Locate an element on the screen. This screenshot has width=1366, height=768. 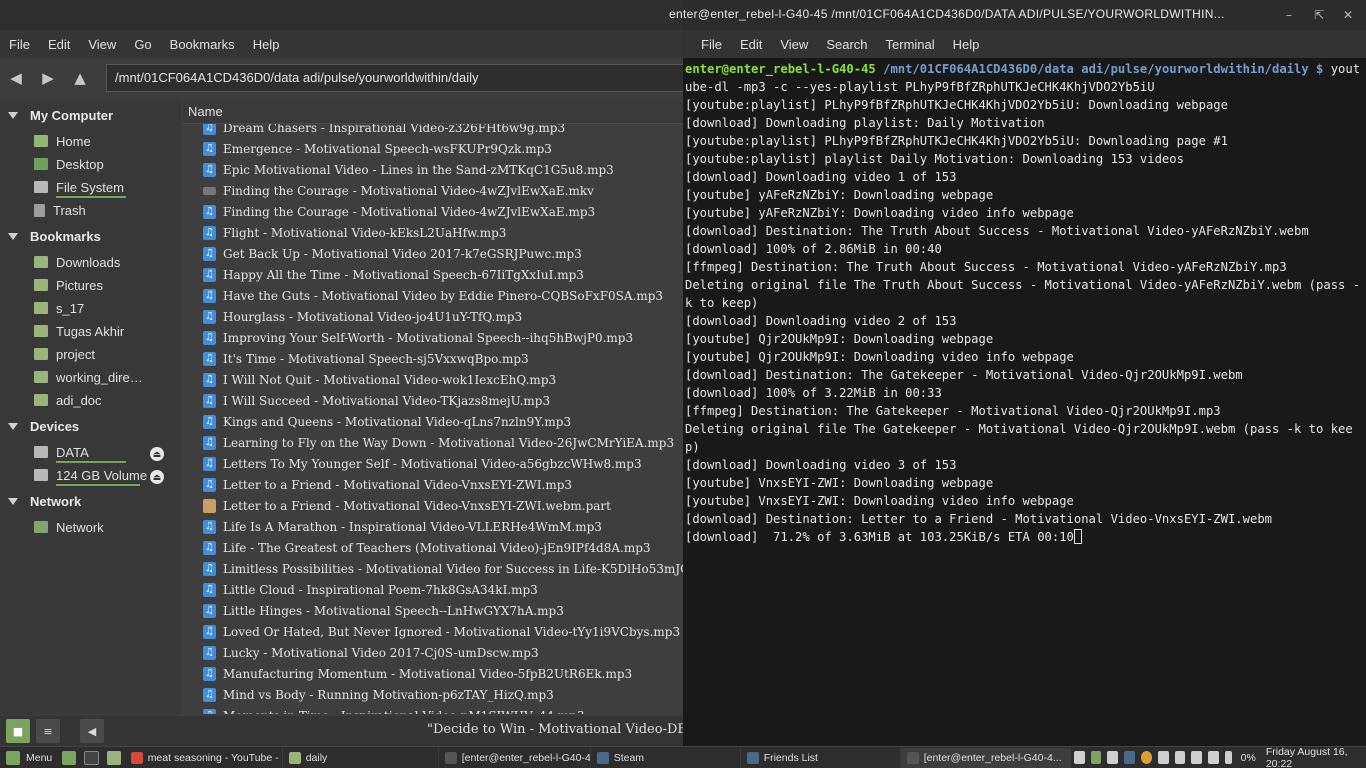
update-icon is located at coordinates (1113, 757).